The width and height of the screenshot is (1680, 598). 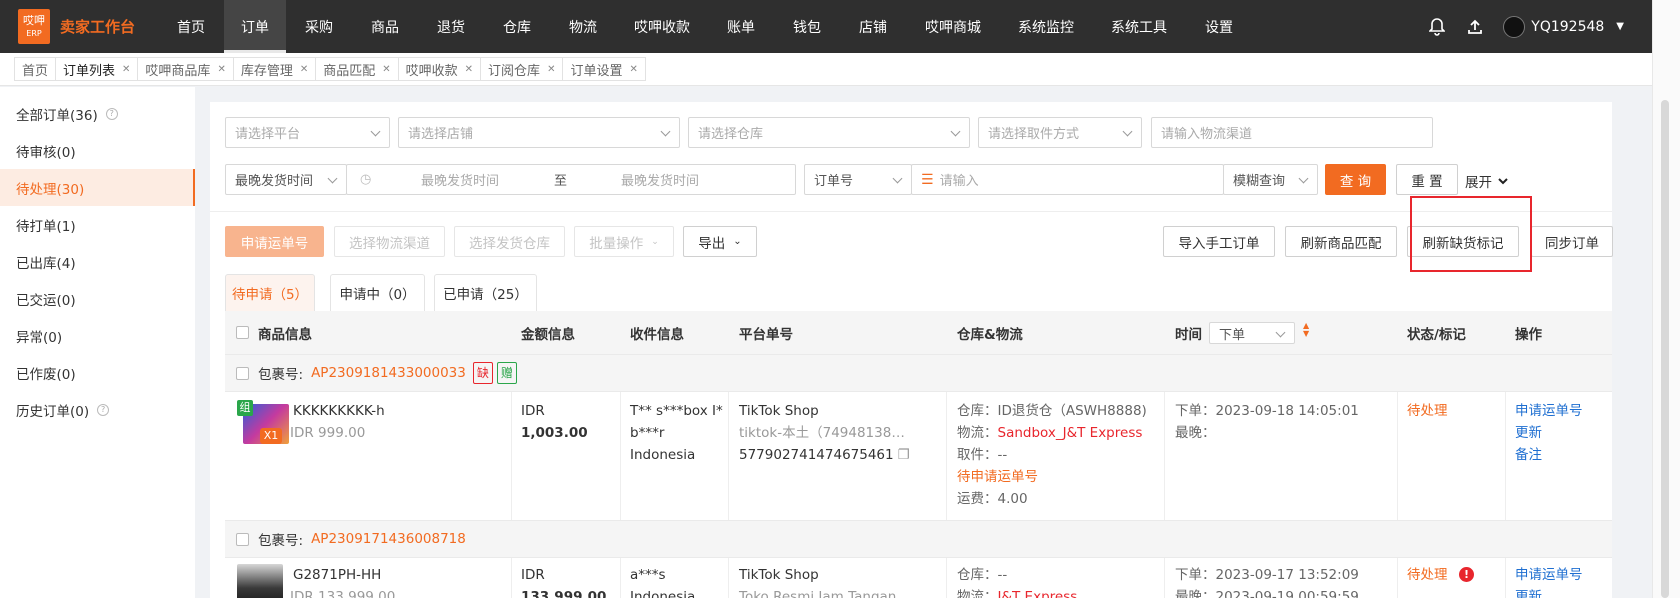 What do you see at coordinates (1487, 181) in the screenshot?
I see `expand-toggle: 展开` at bounding box center [1487, 181].